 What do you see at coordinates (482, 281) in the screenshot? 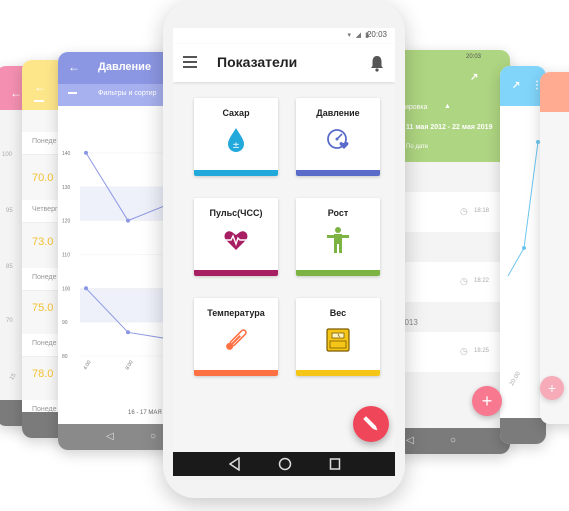
I see `entry-time: 18:22` at bounding box center [482, 281].